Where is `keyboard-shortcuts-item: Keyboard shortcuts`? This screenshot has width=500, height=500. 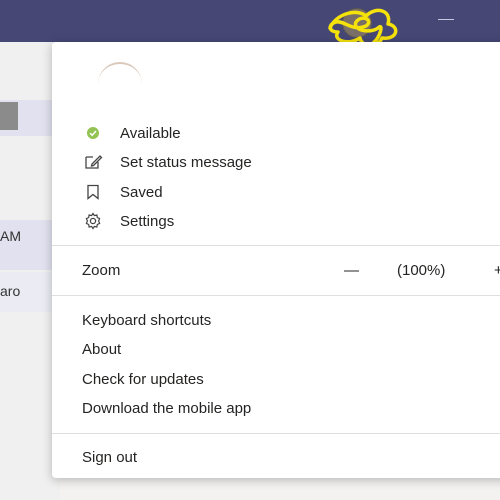
keyboard-shortcuts-item: Keyboard shortcuts is located at coordinates (146, 320).